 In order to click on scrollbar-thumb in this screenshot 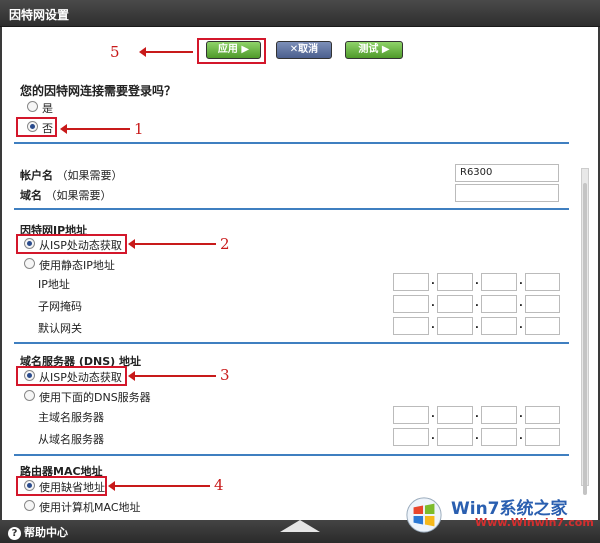, I will do `click(585, 339)`.